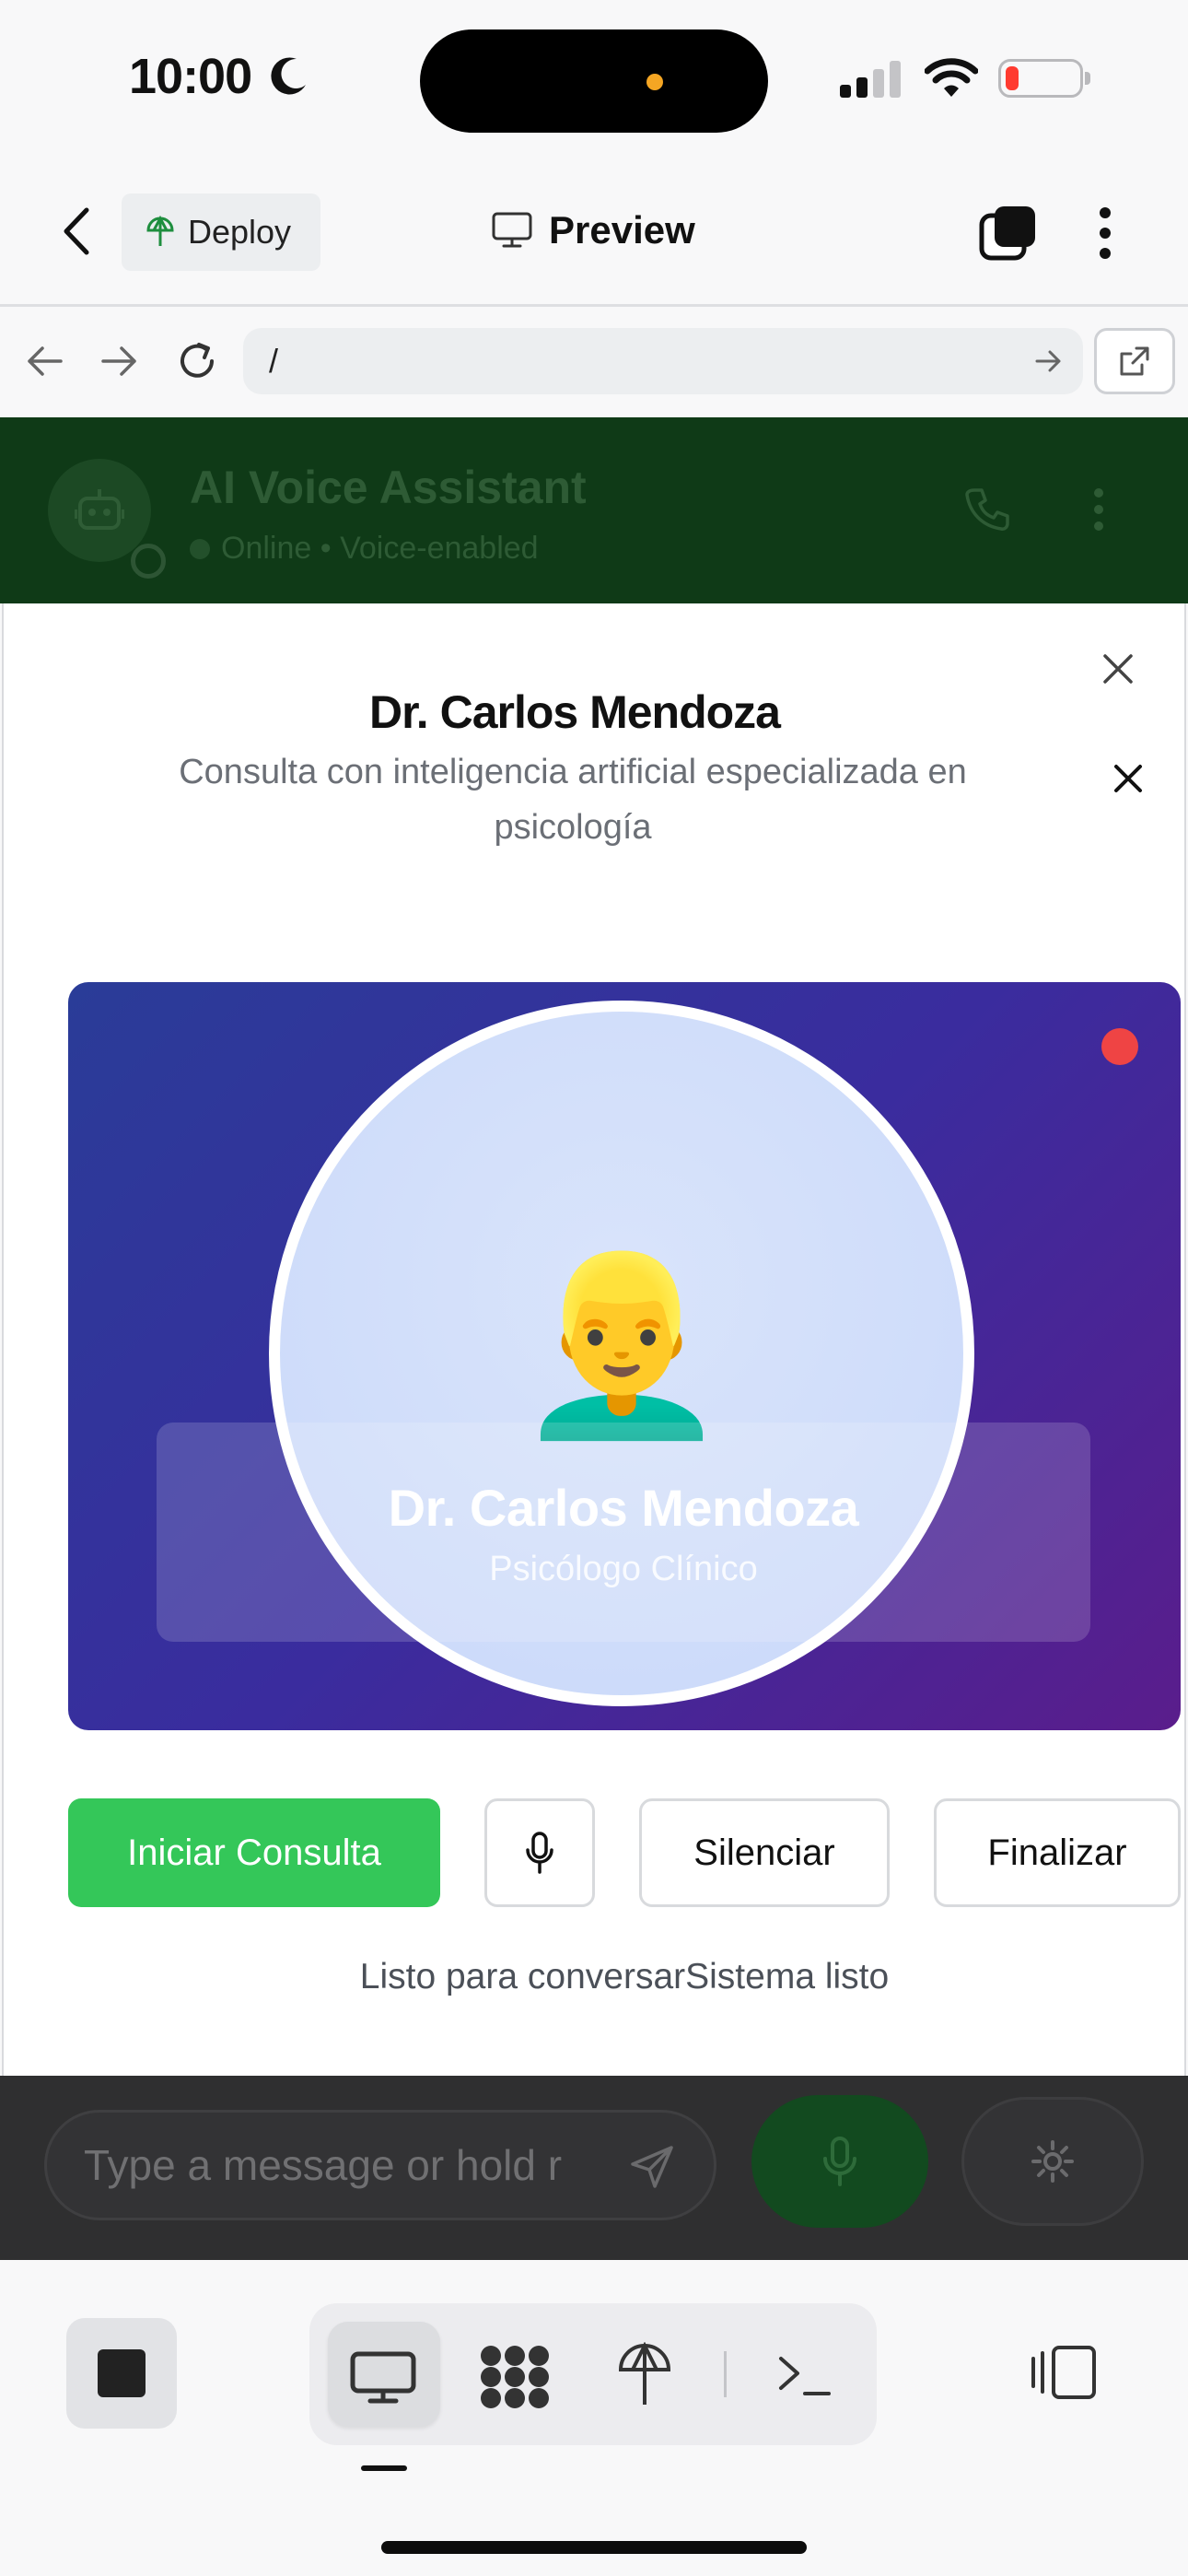 This screenshot has height=2576, width=1188. Describe the element at coordinates (1044, 78) in the screenshot. I see `battery-icon` at that location.